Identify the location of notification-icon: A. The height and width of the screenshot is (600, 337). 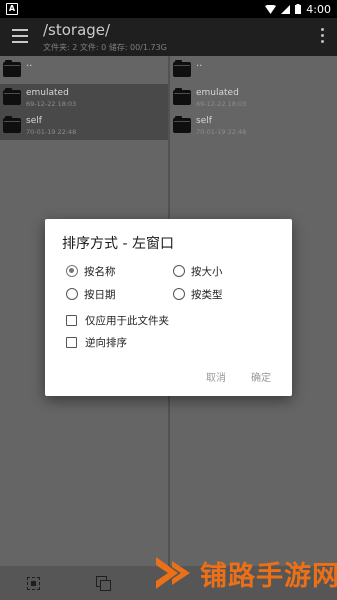
(12, 9).